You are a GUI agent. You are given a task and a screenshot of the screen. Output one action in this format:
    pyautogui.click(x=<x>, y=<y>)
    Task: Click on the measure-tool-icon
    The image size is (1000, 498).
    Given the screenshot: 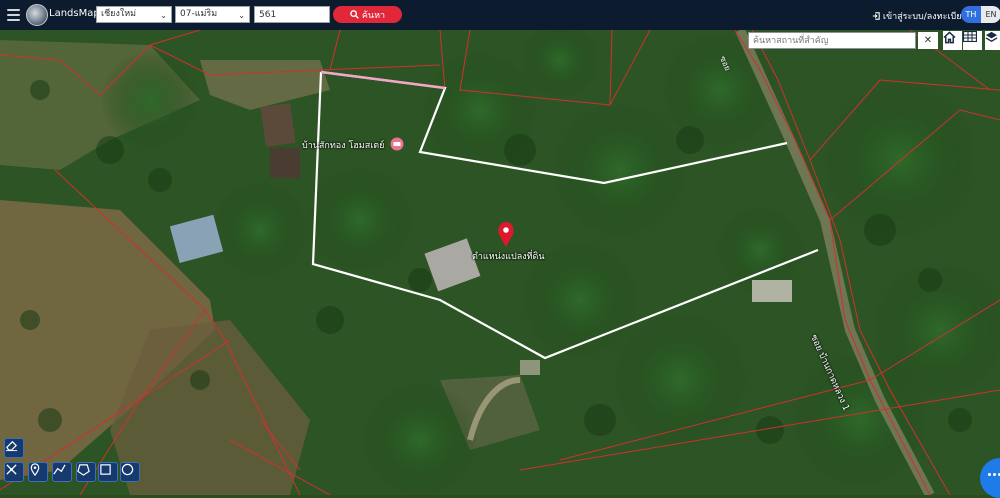 What is the action you would take?
    pyautogui.click(x=11, y=469)
    